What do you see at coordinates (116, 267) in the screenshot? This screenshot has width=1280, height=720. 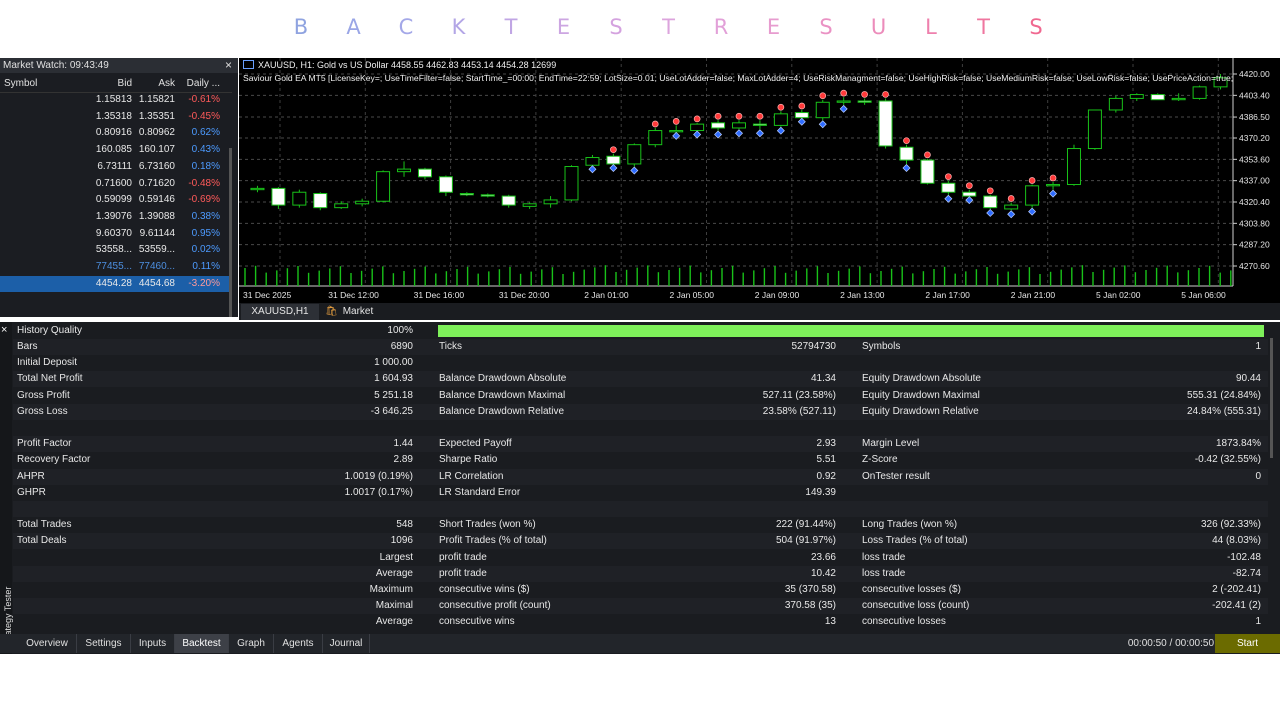 I see `market-watch-row: ↗BTCUSD77455...77460...0.11%` at bounding box center [116, 267].